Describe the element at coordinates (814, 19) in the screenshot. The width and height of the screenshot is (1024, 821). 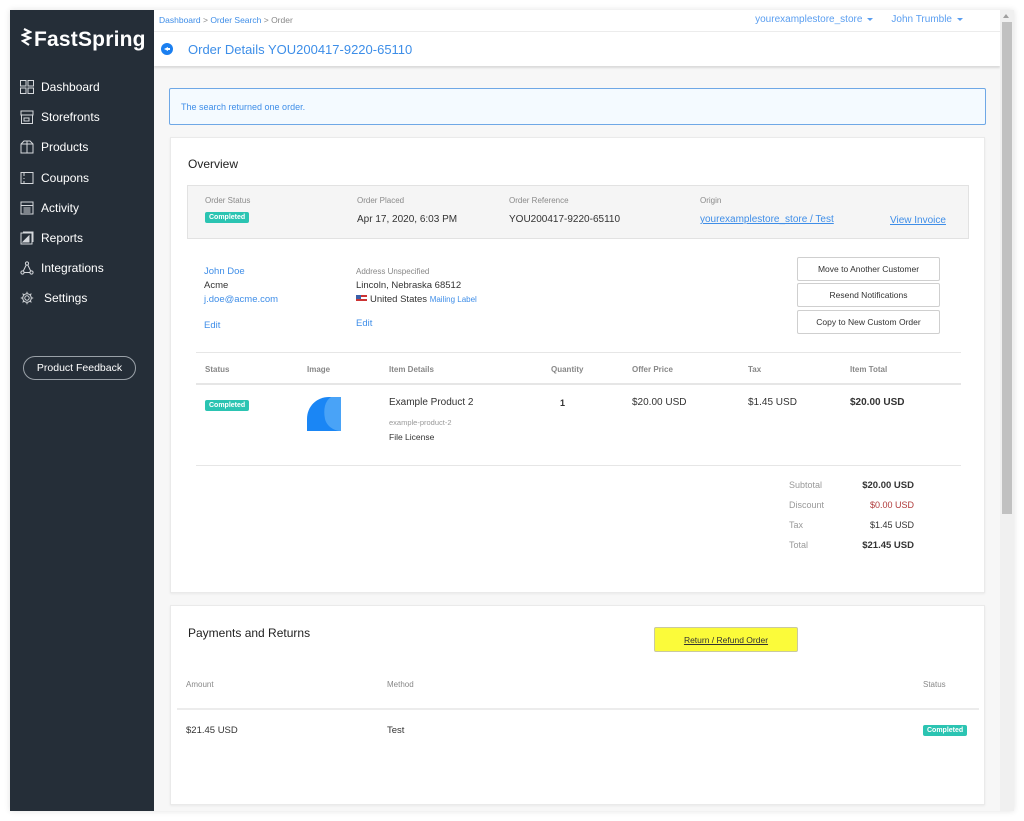
I see `store-selector-dropdown: yourexamplestore_store` at that location.